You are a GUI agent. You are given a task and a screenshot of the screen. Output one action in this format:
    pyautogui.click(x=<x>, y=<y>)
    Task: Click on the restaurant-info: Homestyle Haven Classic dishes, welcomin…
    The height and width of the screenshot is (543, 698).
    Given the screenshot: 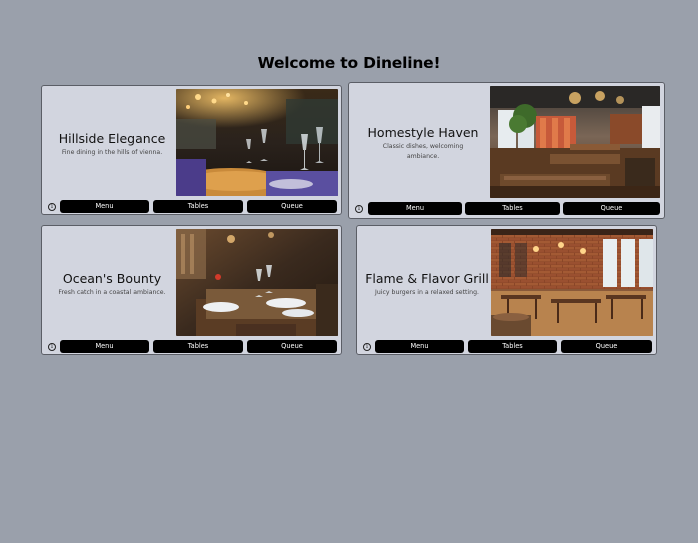 What is the action you would take?
    pyautogui.click(x=423, y=143)
    